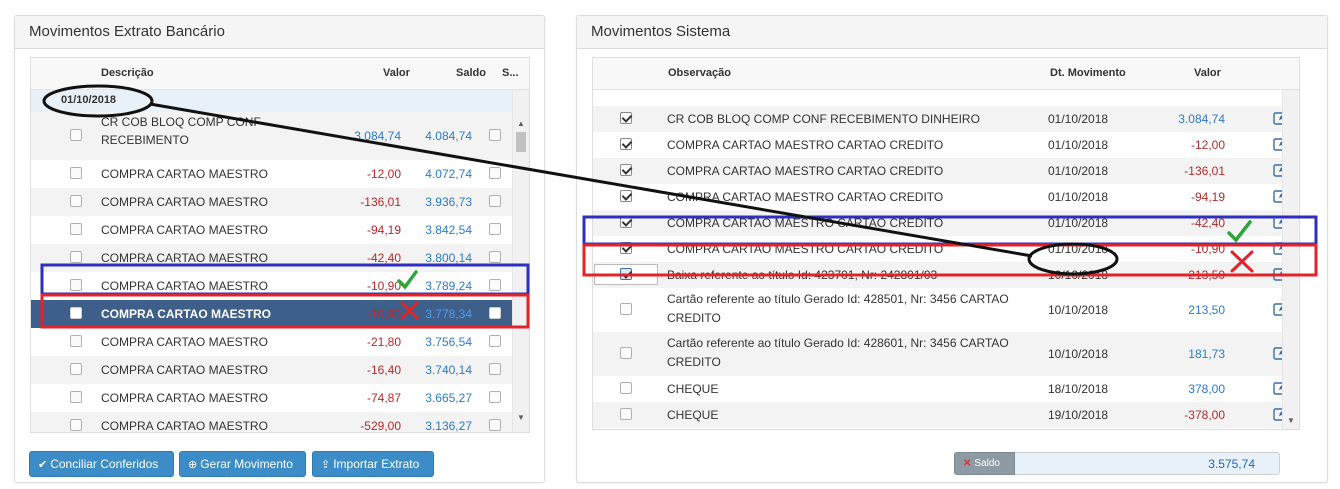 The width and height of the screenshot is (1340, 489). What do you see at coordinates (448, 314) in the screenshot?
I see `row-saldo: 3.778,34` at bounding box center [448, 314].